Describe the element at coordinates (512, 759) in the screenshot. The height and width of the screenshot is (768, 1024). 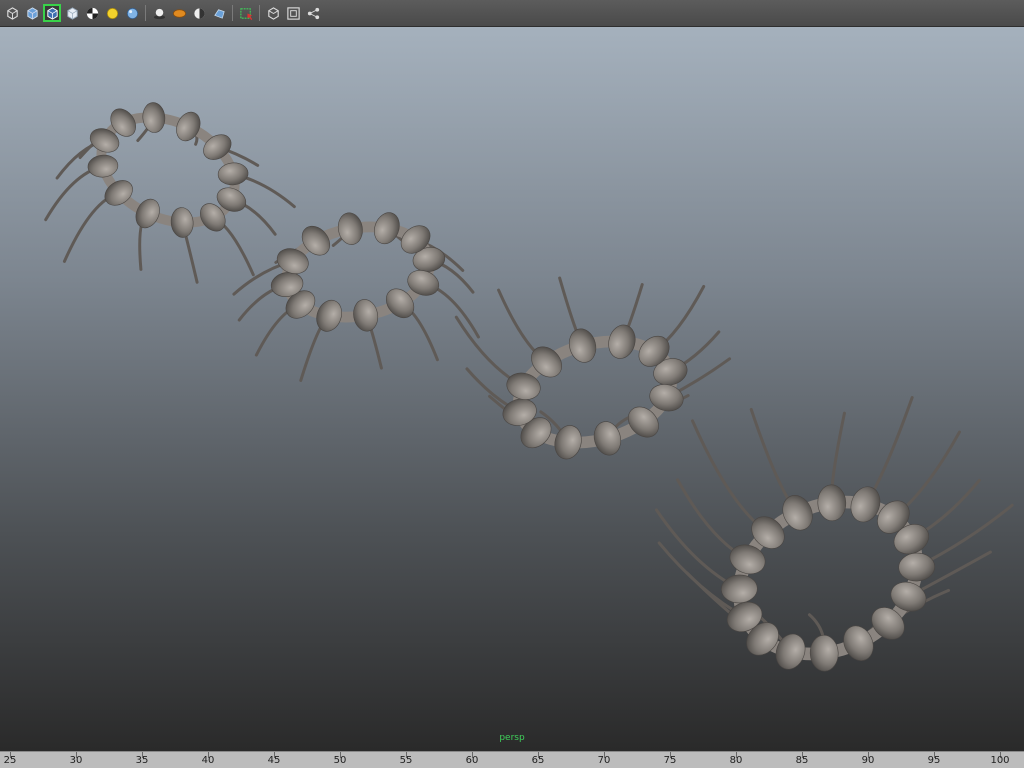
I see `time-slider: 25 30 35 40 45 50 55 60 65 70 75 80 85 90 95 100` at that location.